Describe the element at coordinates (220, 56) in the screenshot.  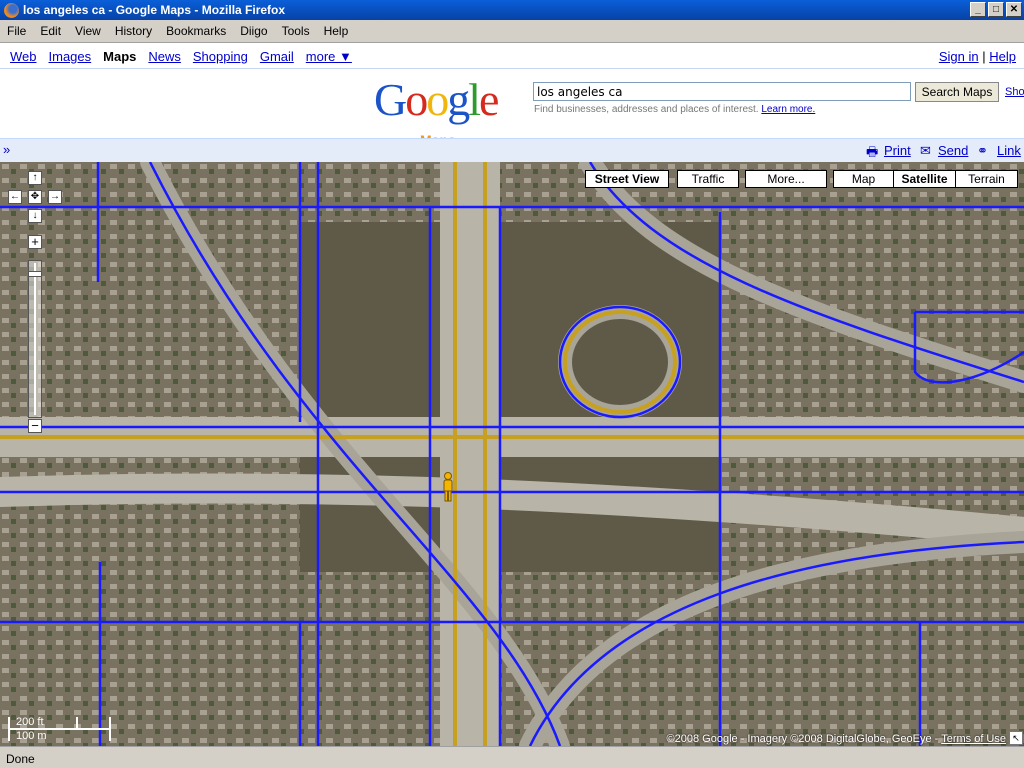
I see `gbar-shopping: Shopping` at that location.